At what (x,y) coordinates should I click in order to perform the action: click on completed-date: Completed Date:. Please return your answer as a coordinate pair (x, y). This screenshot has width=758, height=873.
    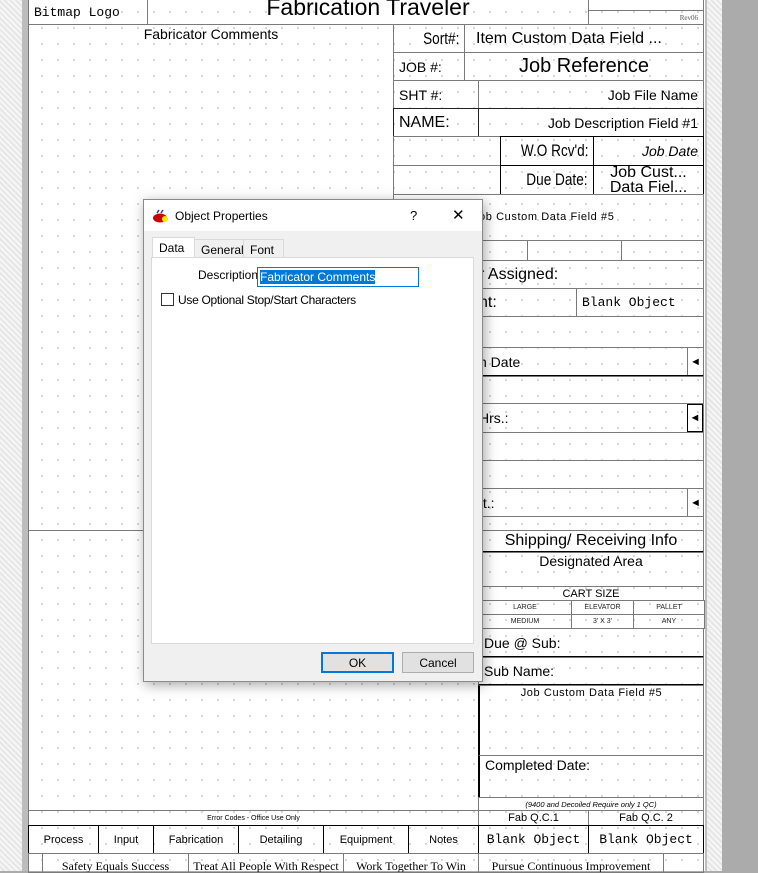
    Looking at the image, I should click on (591, 776).